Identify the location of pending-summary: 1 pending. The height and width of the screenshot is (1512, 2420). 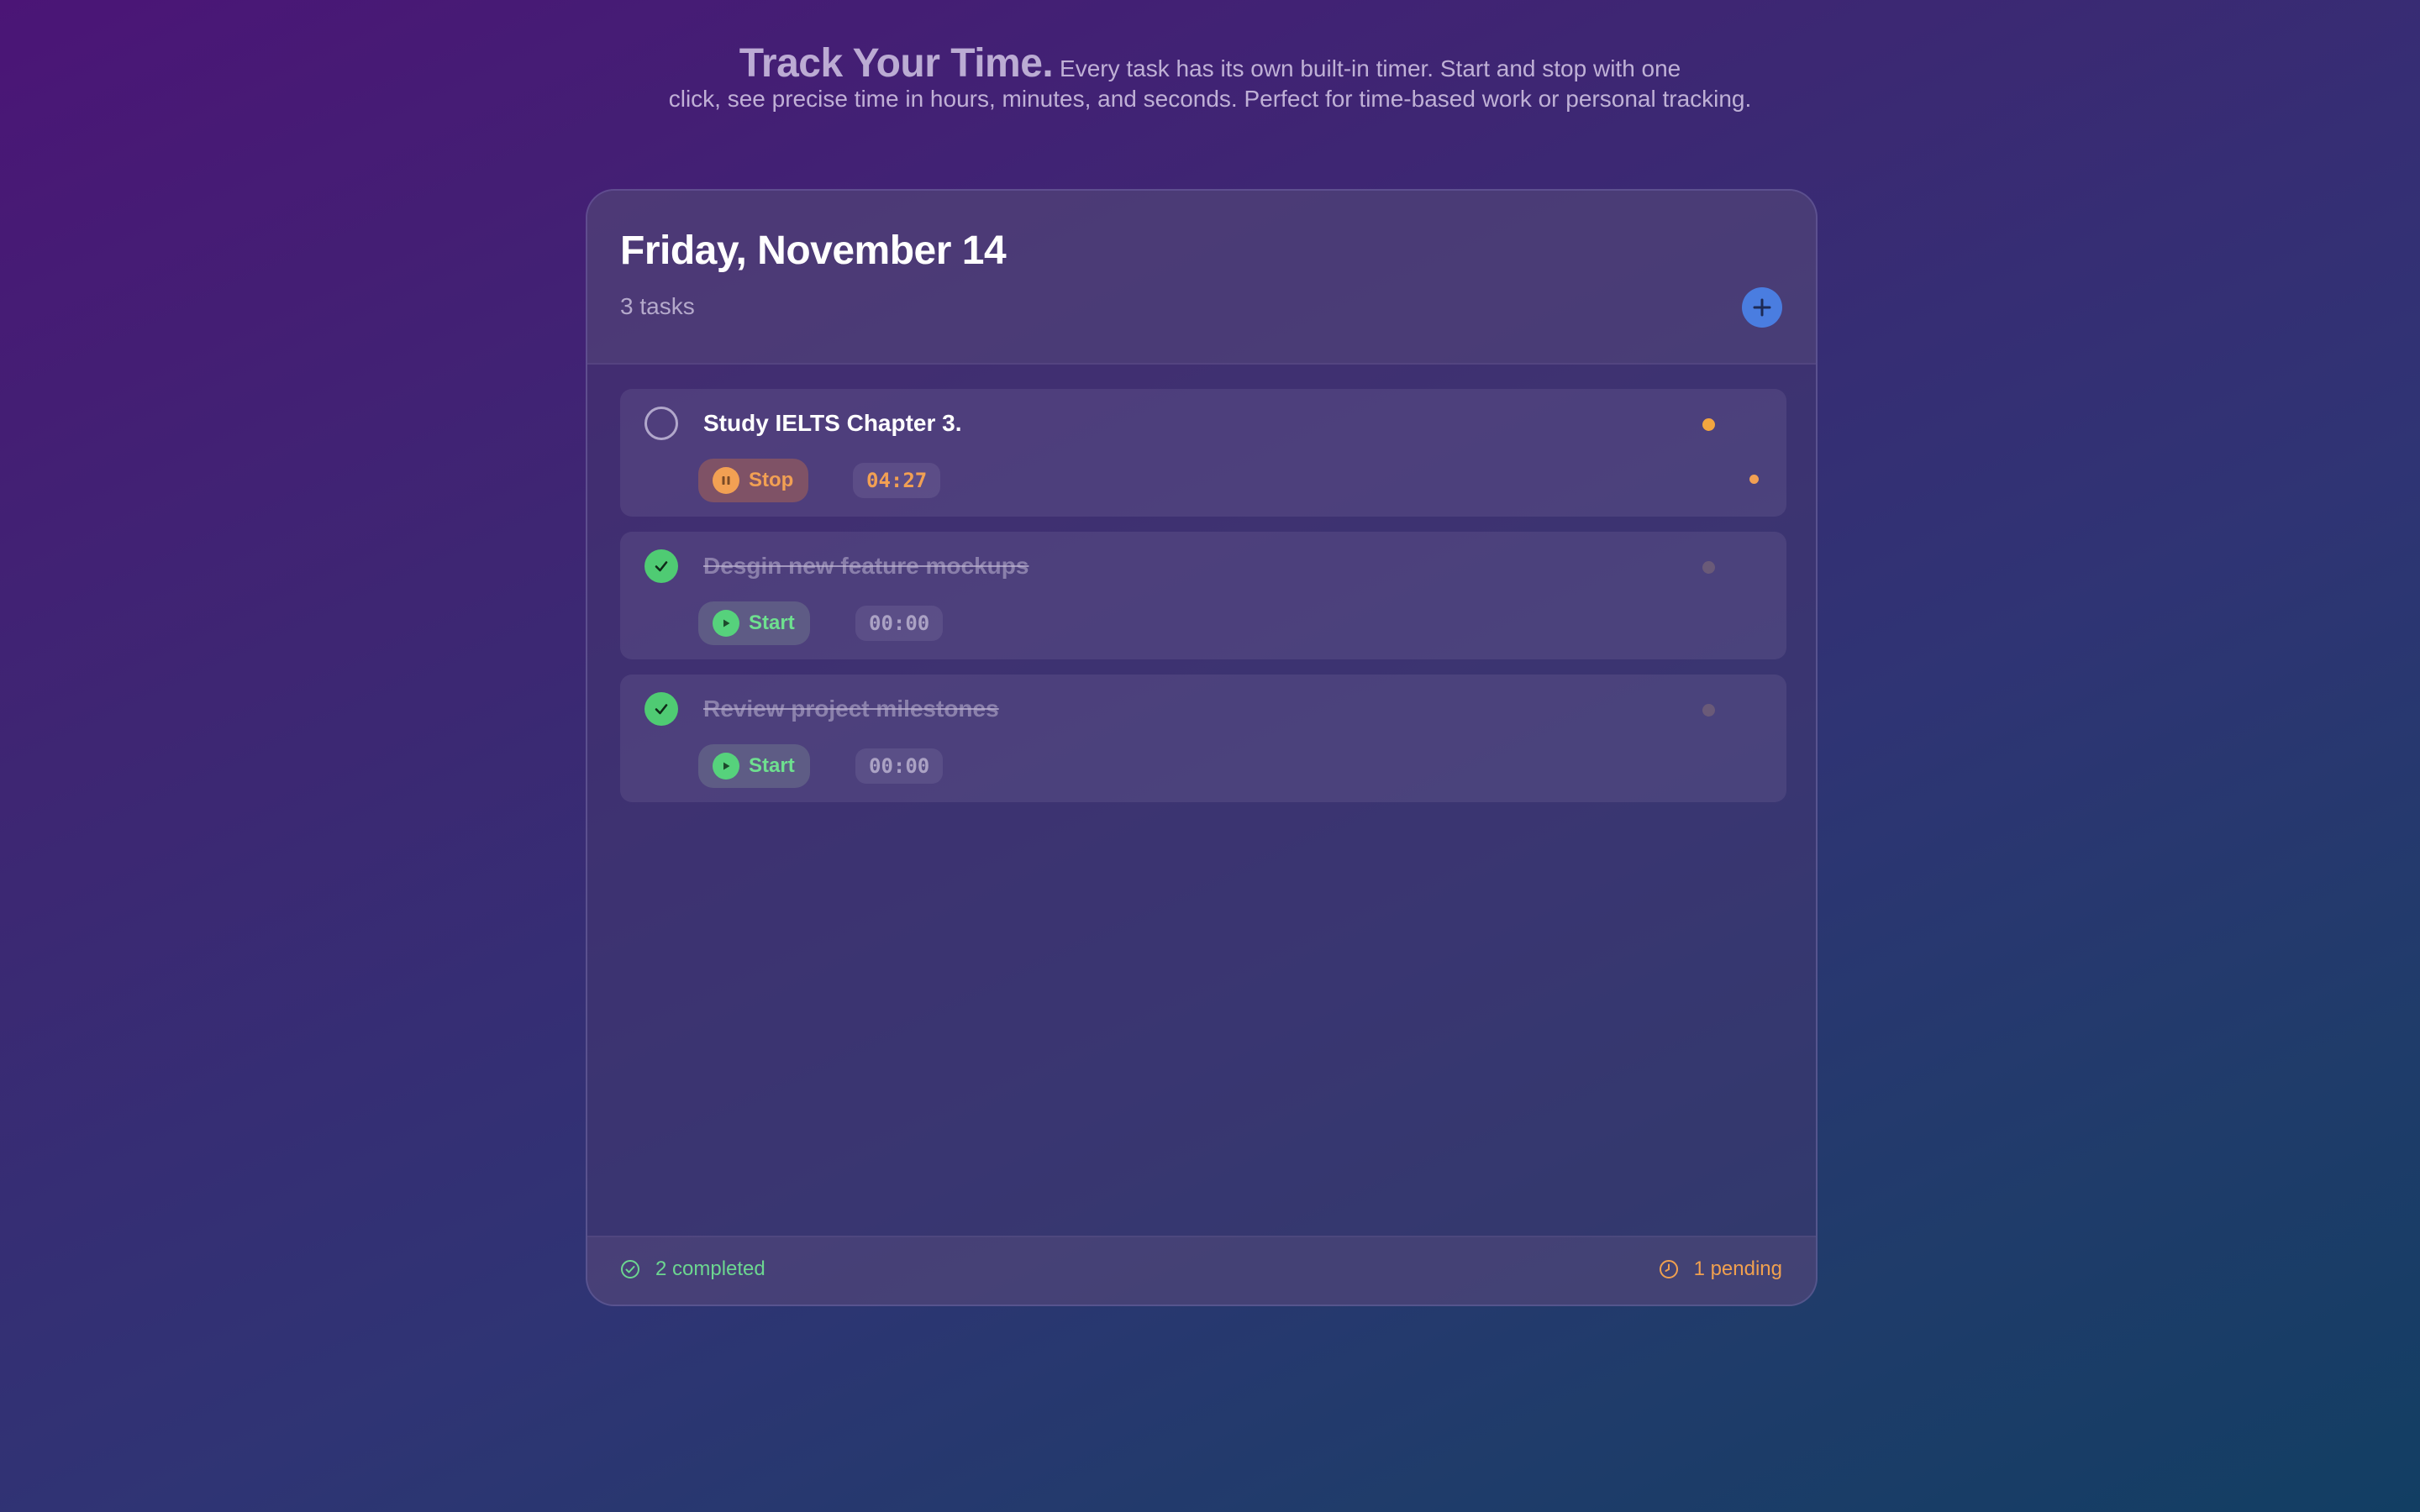
(1720, 1269).